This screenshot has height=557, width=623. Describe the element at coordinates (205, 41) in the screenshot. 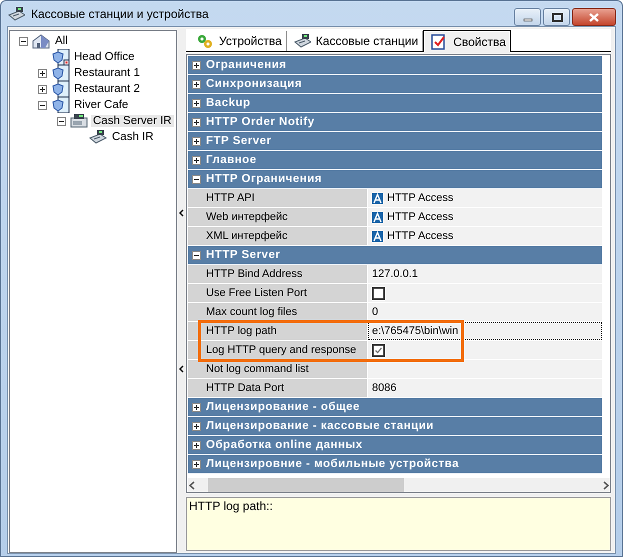

I see `gears-icon` at that location.